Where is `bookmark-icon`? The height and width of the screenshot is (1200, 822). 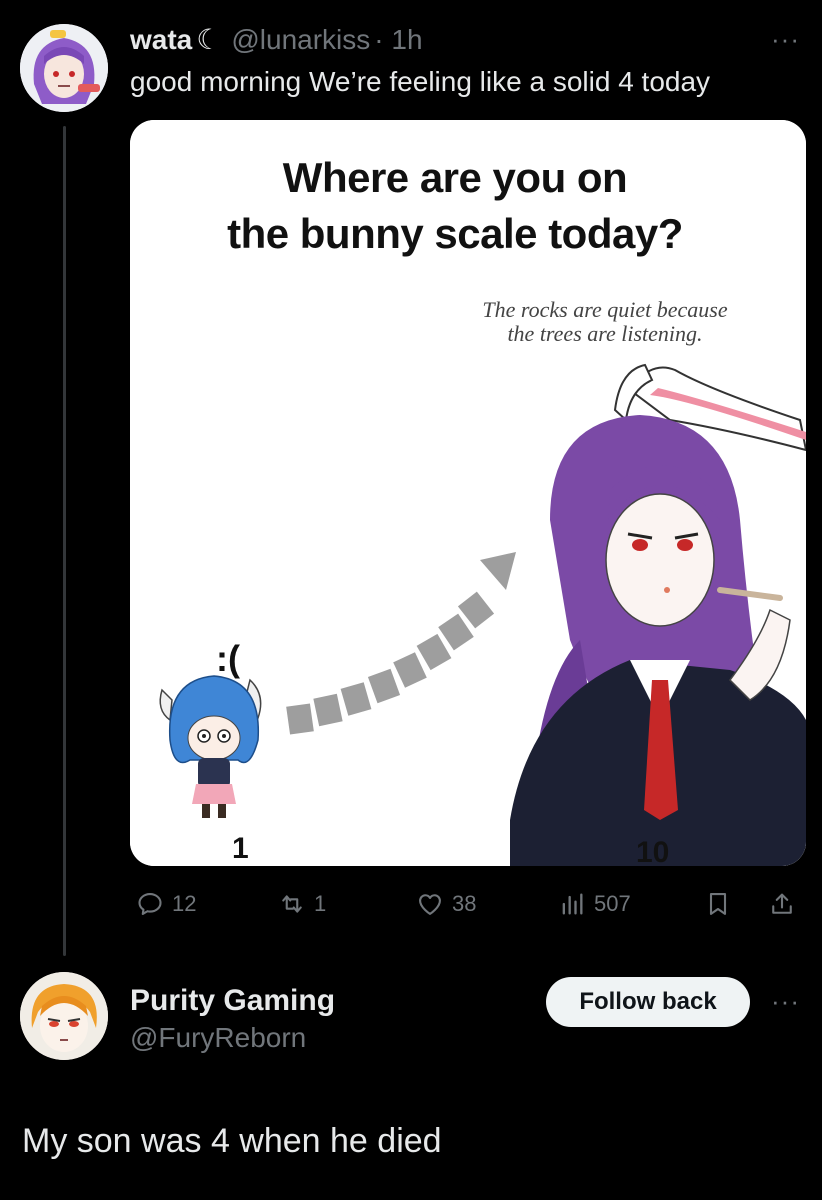
bookmark-icon is located at coordinates (718, 904).